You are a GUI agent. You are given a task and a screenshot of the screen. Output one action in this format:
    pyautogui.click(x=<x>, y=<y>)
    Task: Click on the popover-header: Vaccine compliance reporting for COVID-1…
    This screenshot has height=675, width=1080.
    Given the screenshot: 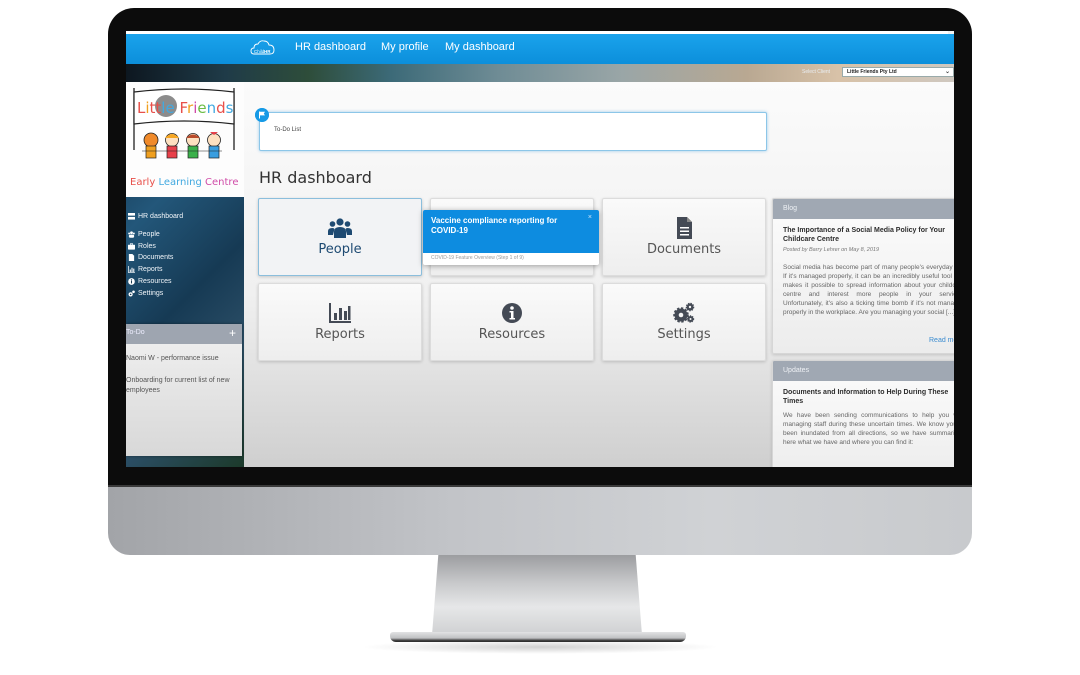 What is the action you would take?
    pyautogui.click(x=511, y=231)
    